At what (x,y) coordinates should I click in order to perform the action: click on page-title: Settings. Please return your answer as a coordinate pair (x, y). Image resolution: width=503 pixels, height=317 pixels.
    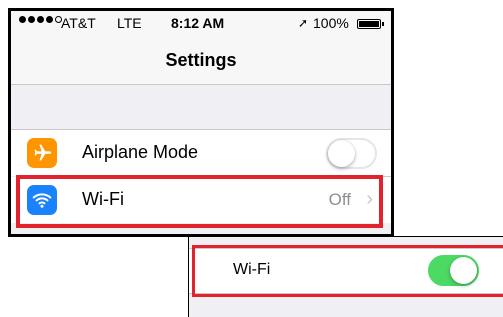
    Looking at the image, I should click on (201, 60).